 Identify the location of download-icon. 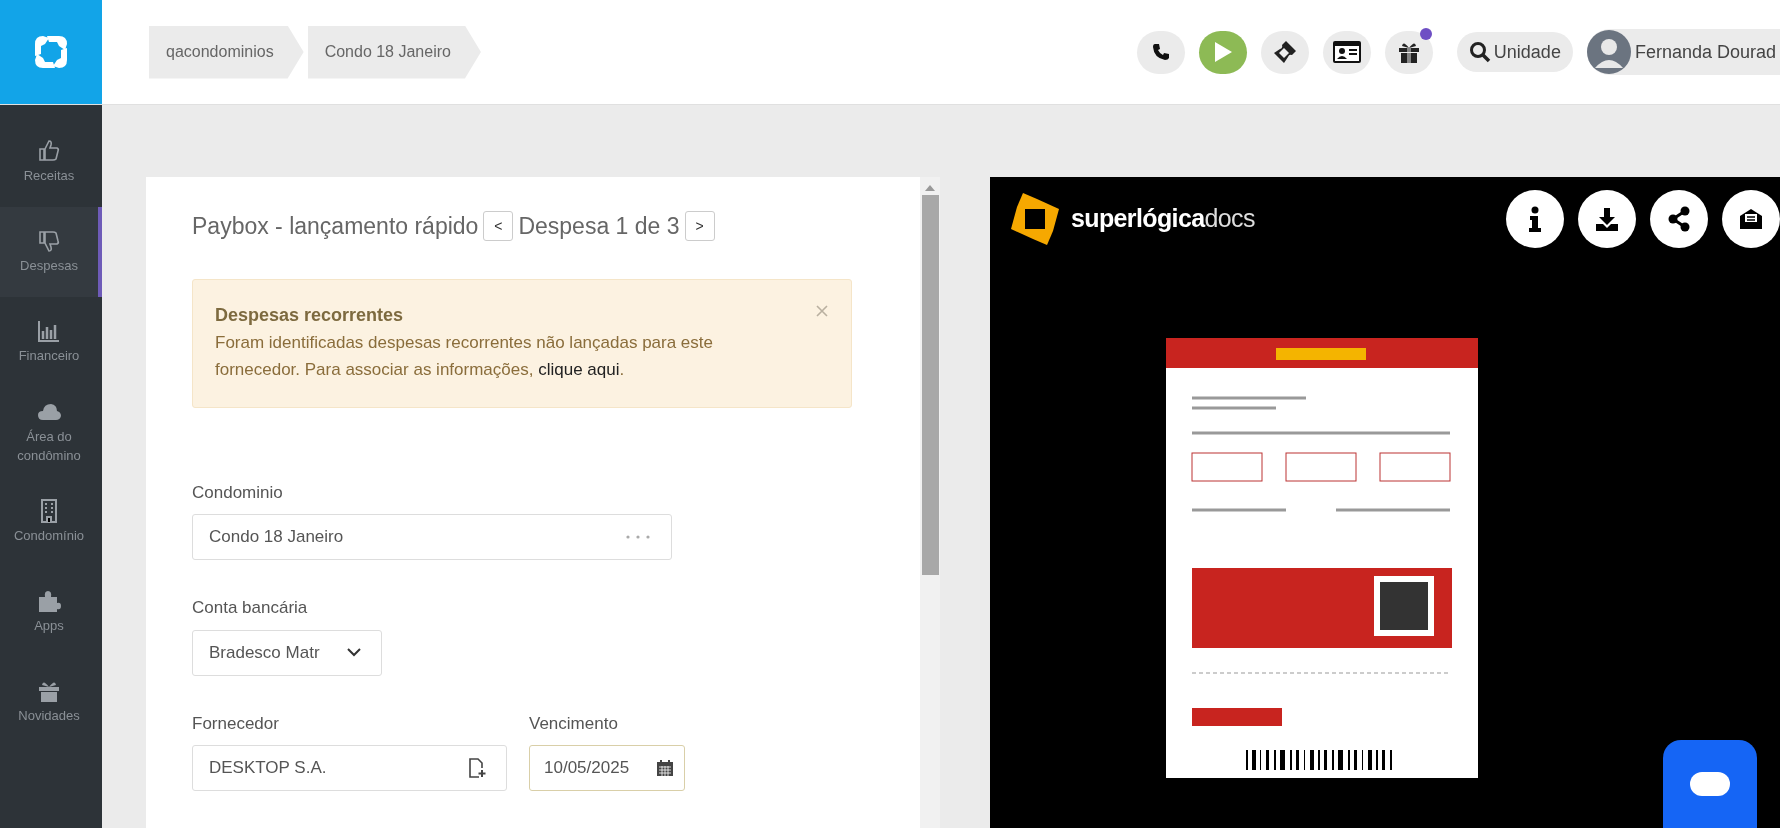
(1607, 219).